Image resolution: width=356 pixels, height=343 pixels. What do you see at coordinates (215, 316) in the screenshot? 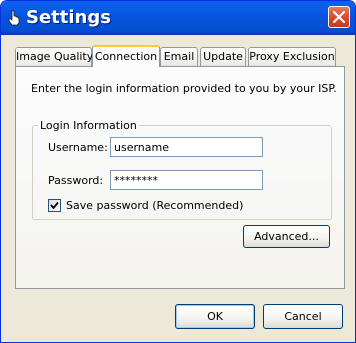
I see `ok-button: OK` at bounding box center [215, 316].